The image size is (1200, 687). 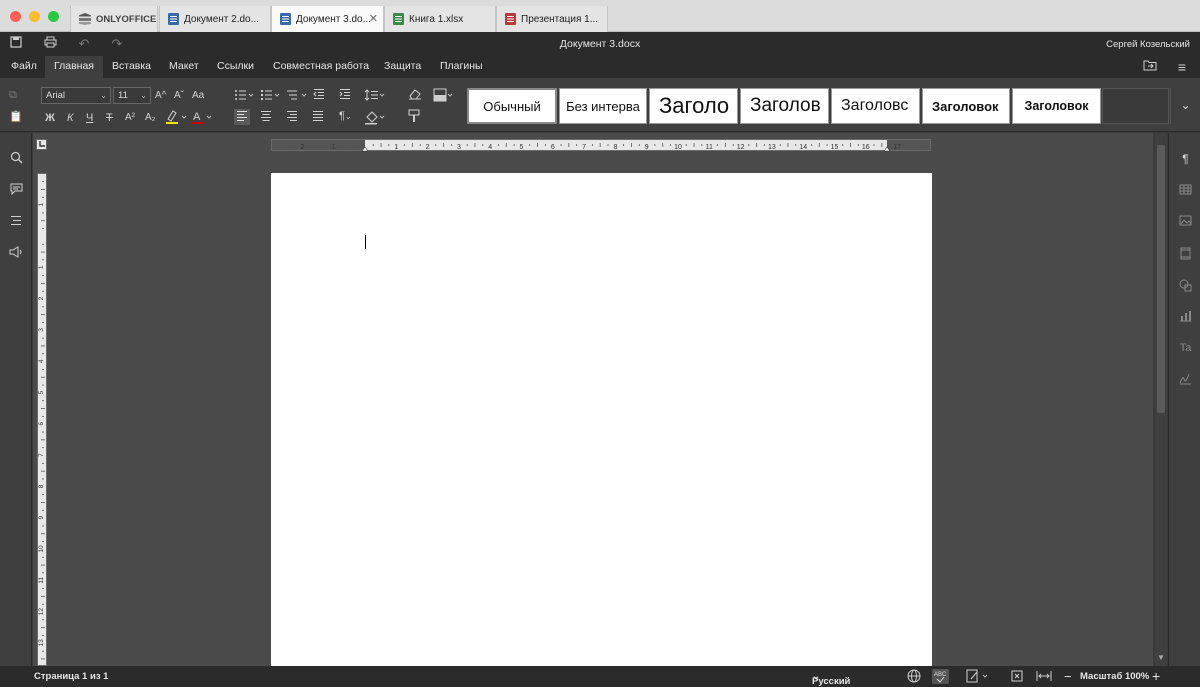 What do you see at coordinates (89, 118) in the screenshot?
I see `underline-button: Ч` at bounding box center [89, 118].